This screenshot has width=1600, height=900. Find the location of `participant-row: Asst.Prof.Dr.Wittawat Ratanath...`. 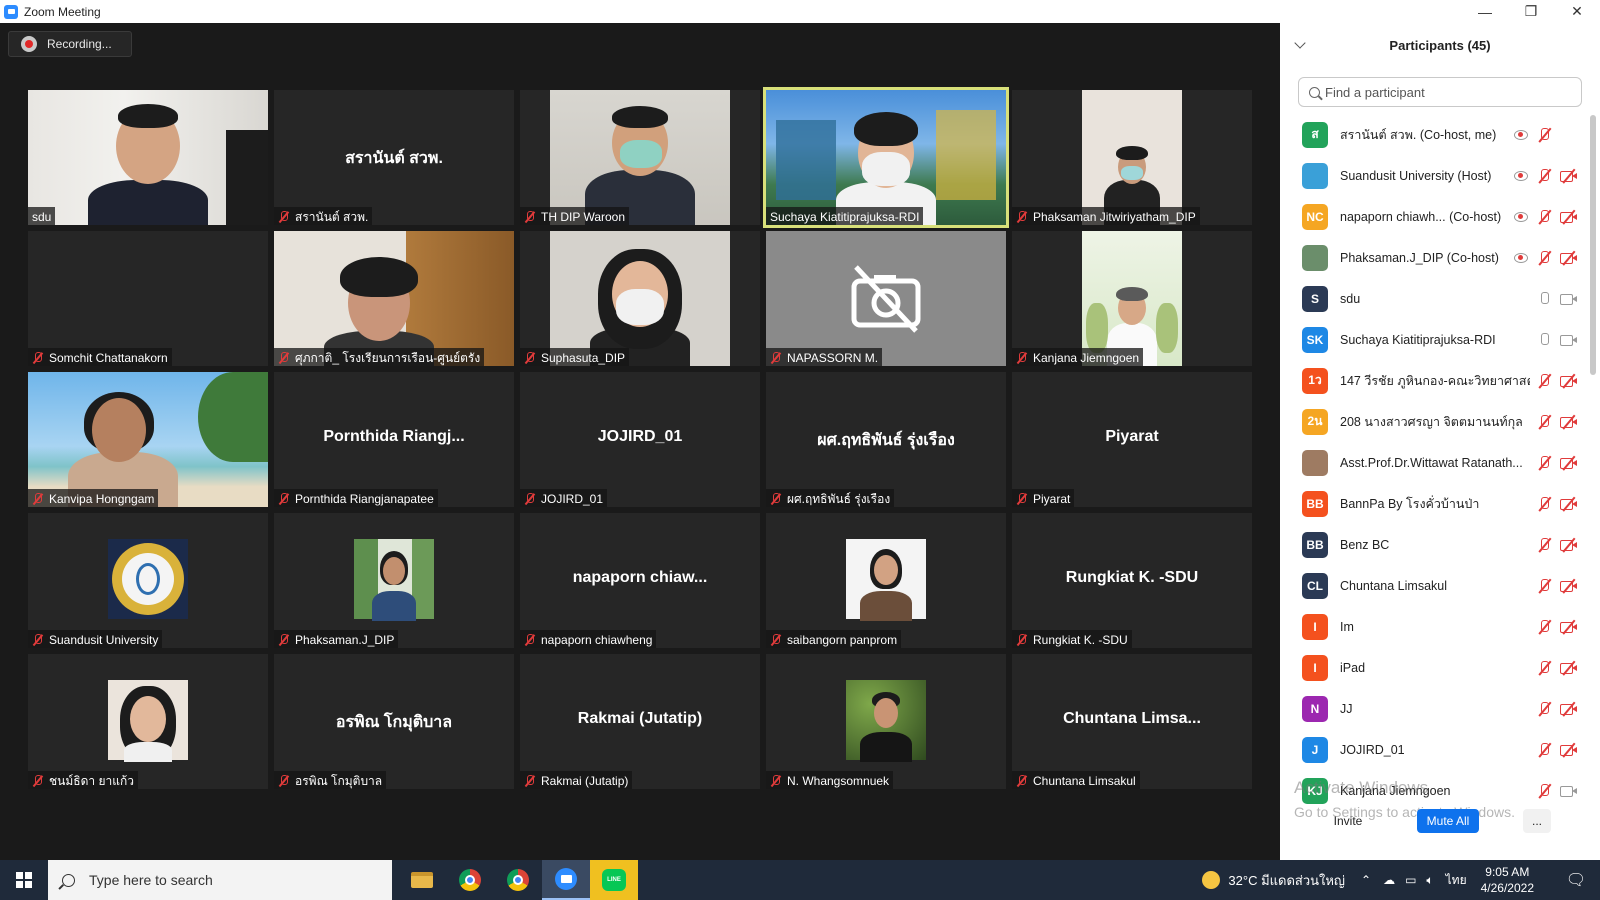

participant-row: Asst.Prof.Dr.Wittawat Ratanath... is located at coordinates (1435, 462).